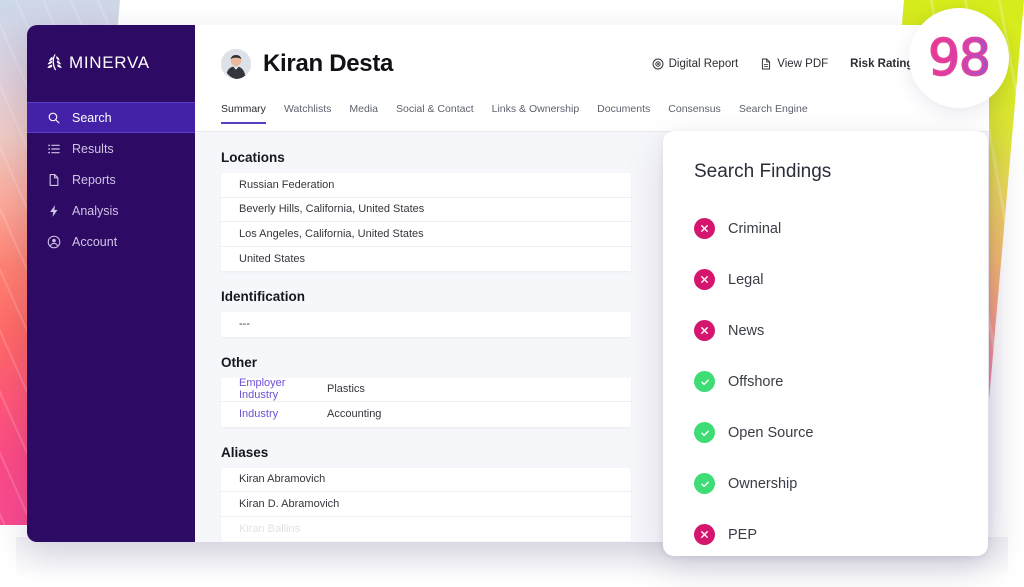 This screenshot has height=587, width=1024. What do you see at coordinates (841, 381) in the screenshot?
I see `finding-offshore: Offshore` at bounding box center [841, 381].